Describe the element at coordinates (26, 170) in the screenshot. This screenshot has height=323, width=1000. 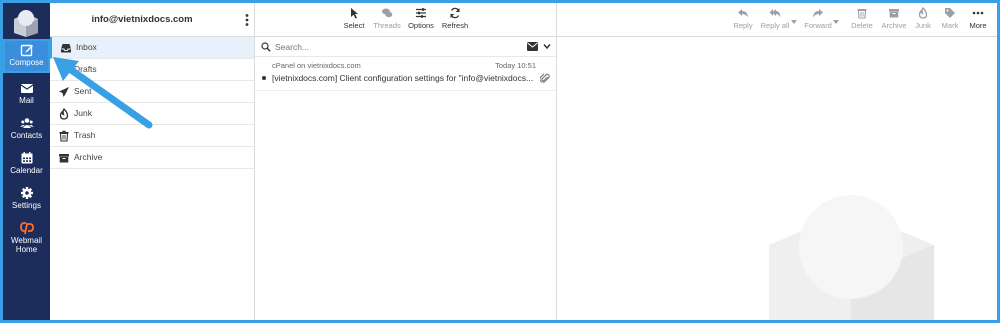
I see `nav-calendar-label: Calendar` at that location.